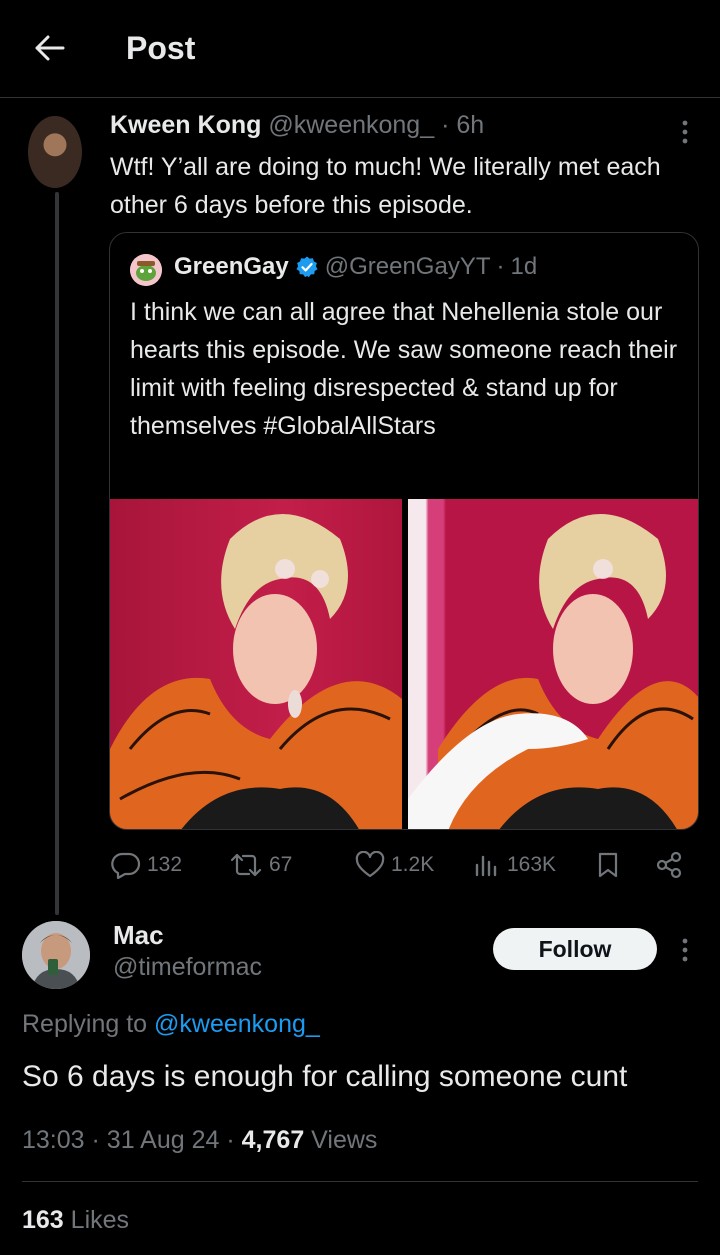  I want to click on views-button: 163K, so click(514, 865).